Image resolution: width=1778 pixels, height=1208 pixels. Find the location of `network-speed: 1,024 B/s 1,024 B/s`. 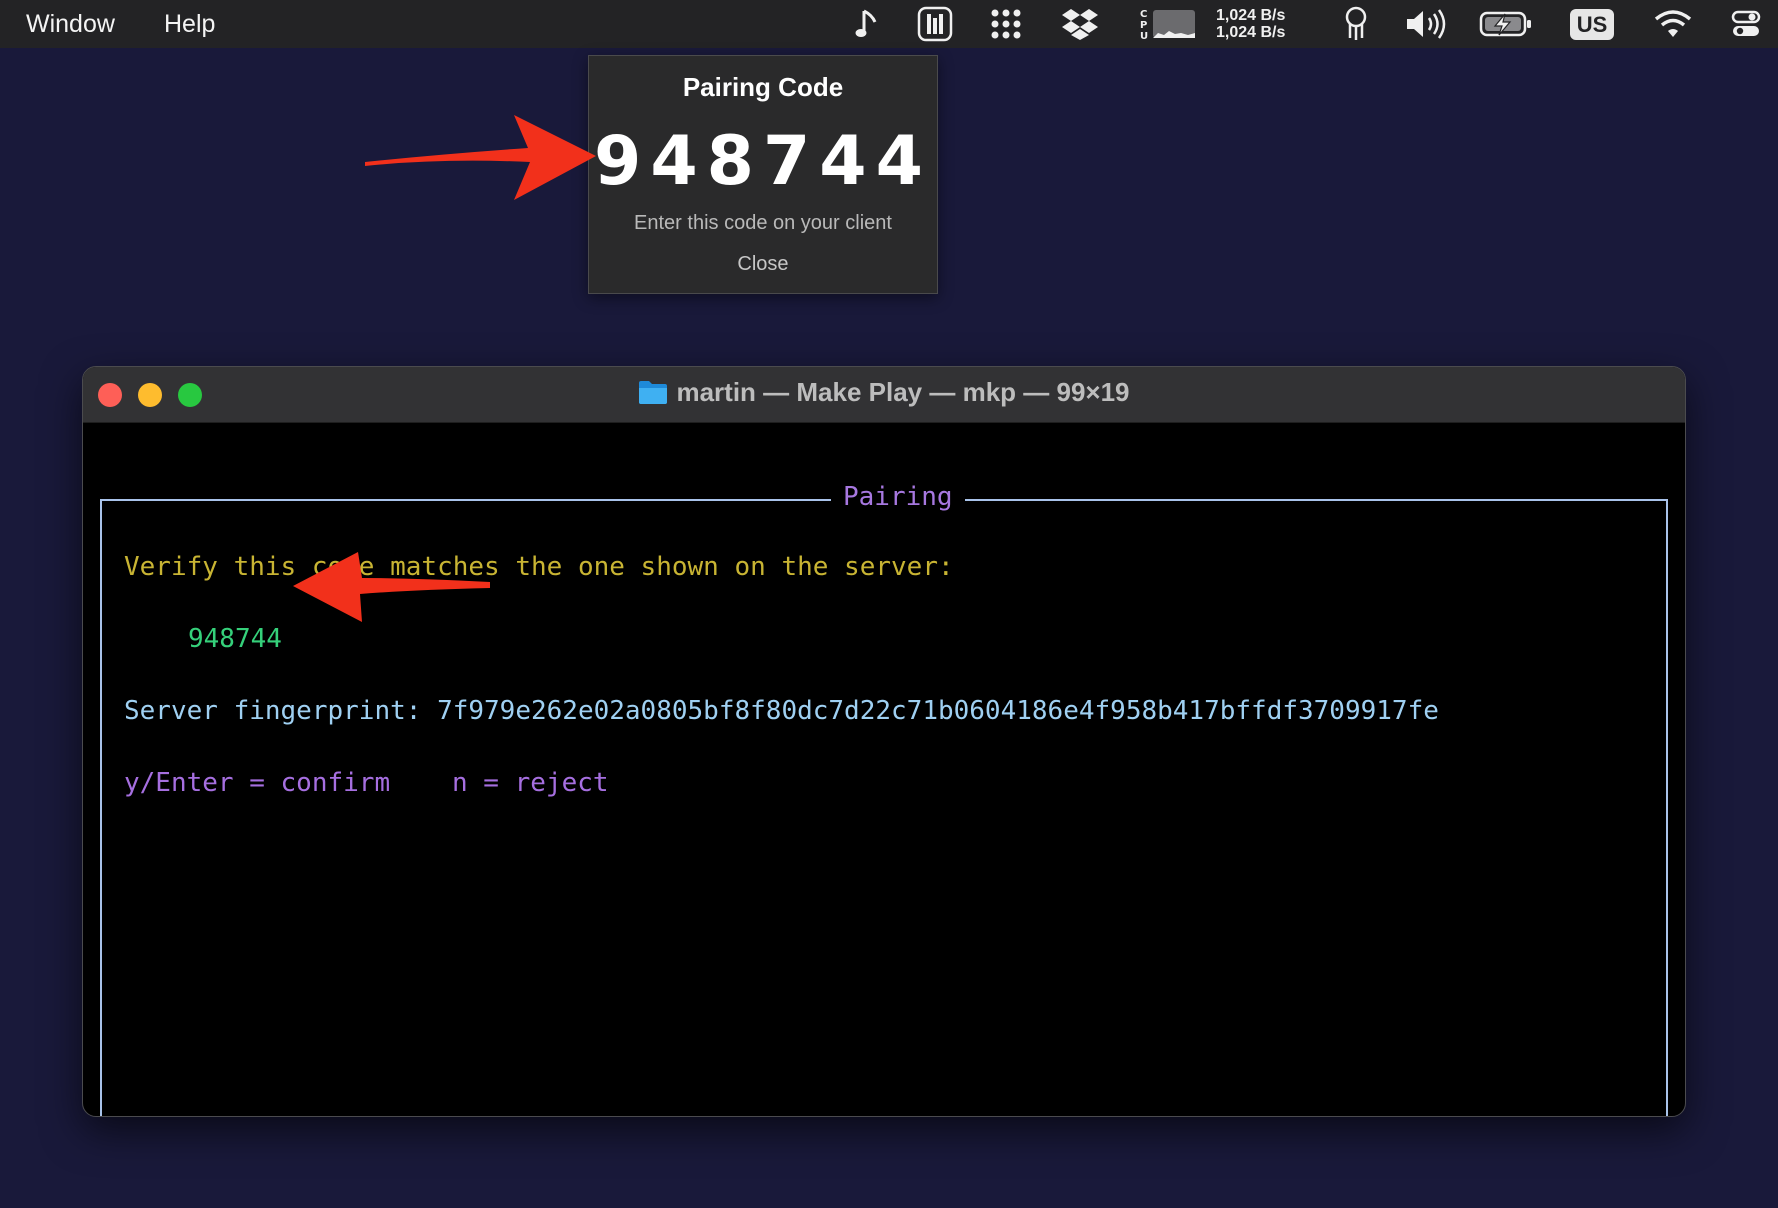

network-speed: 1,024 B/s 1,024 B/s is located at coordinates (1250, 24).